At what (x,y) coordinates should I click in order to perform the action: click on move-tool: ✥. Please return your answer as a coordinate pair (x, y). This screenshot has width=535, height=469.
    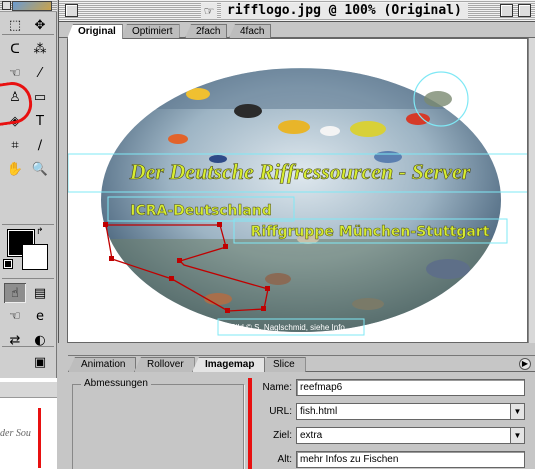
    Looking at the image, I should click on (40, 25).